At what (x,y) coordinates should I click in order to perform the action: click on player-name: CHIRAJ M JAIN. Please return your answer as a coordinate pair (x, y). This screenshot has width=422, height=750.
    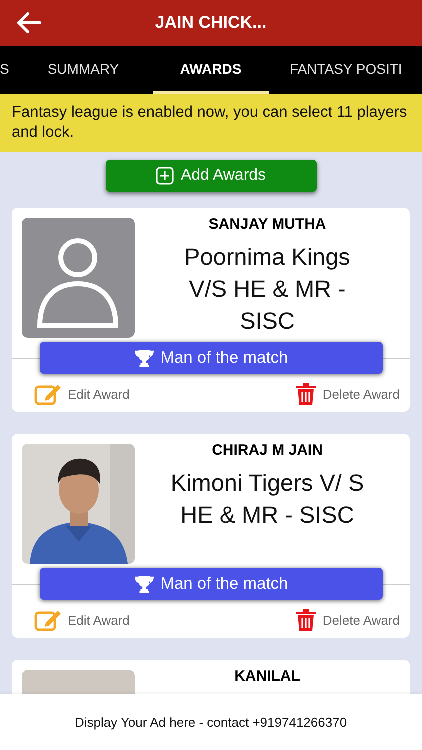
    Looking at the image, I should click on (267, 450).